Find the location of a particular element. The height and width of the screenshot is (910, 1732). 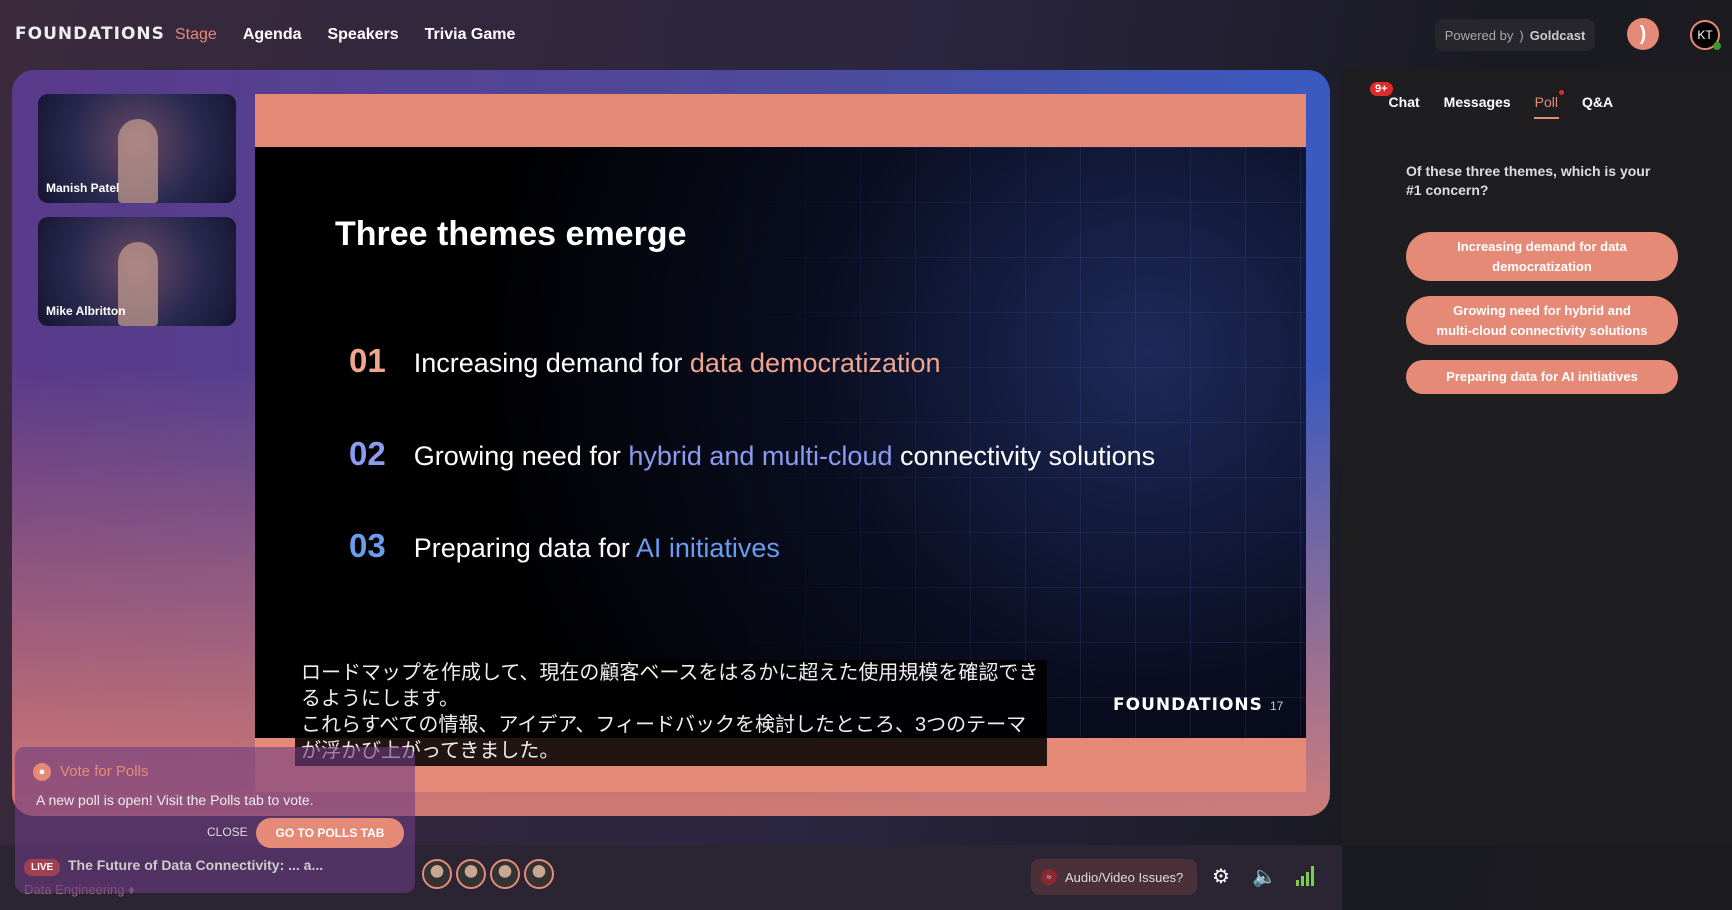

tab-qa: Q&A is located at coordinates (1597, 102).